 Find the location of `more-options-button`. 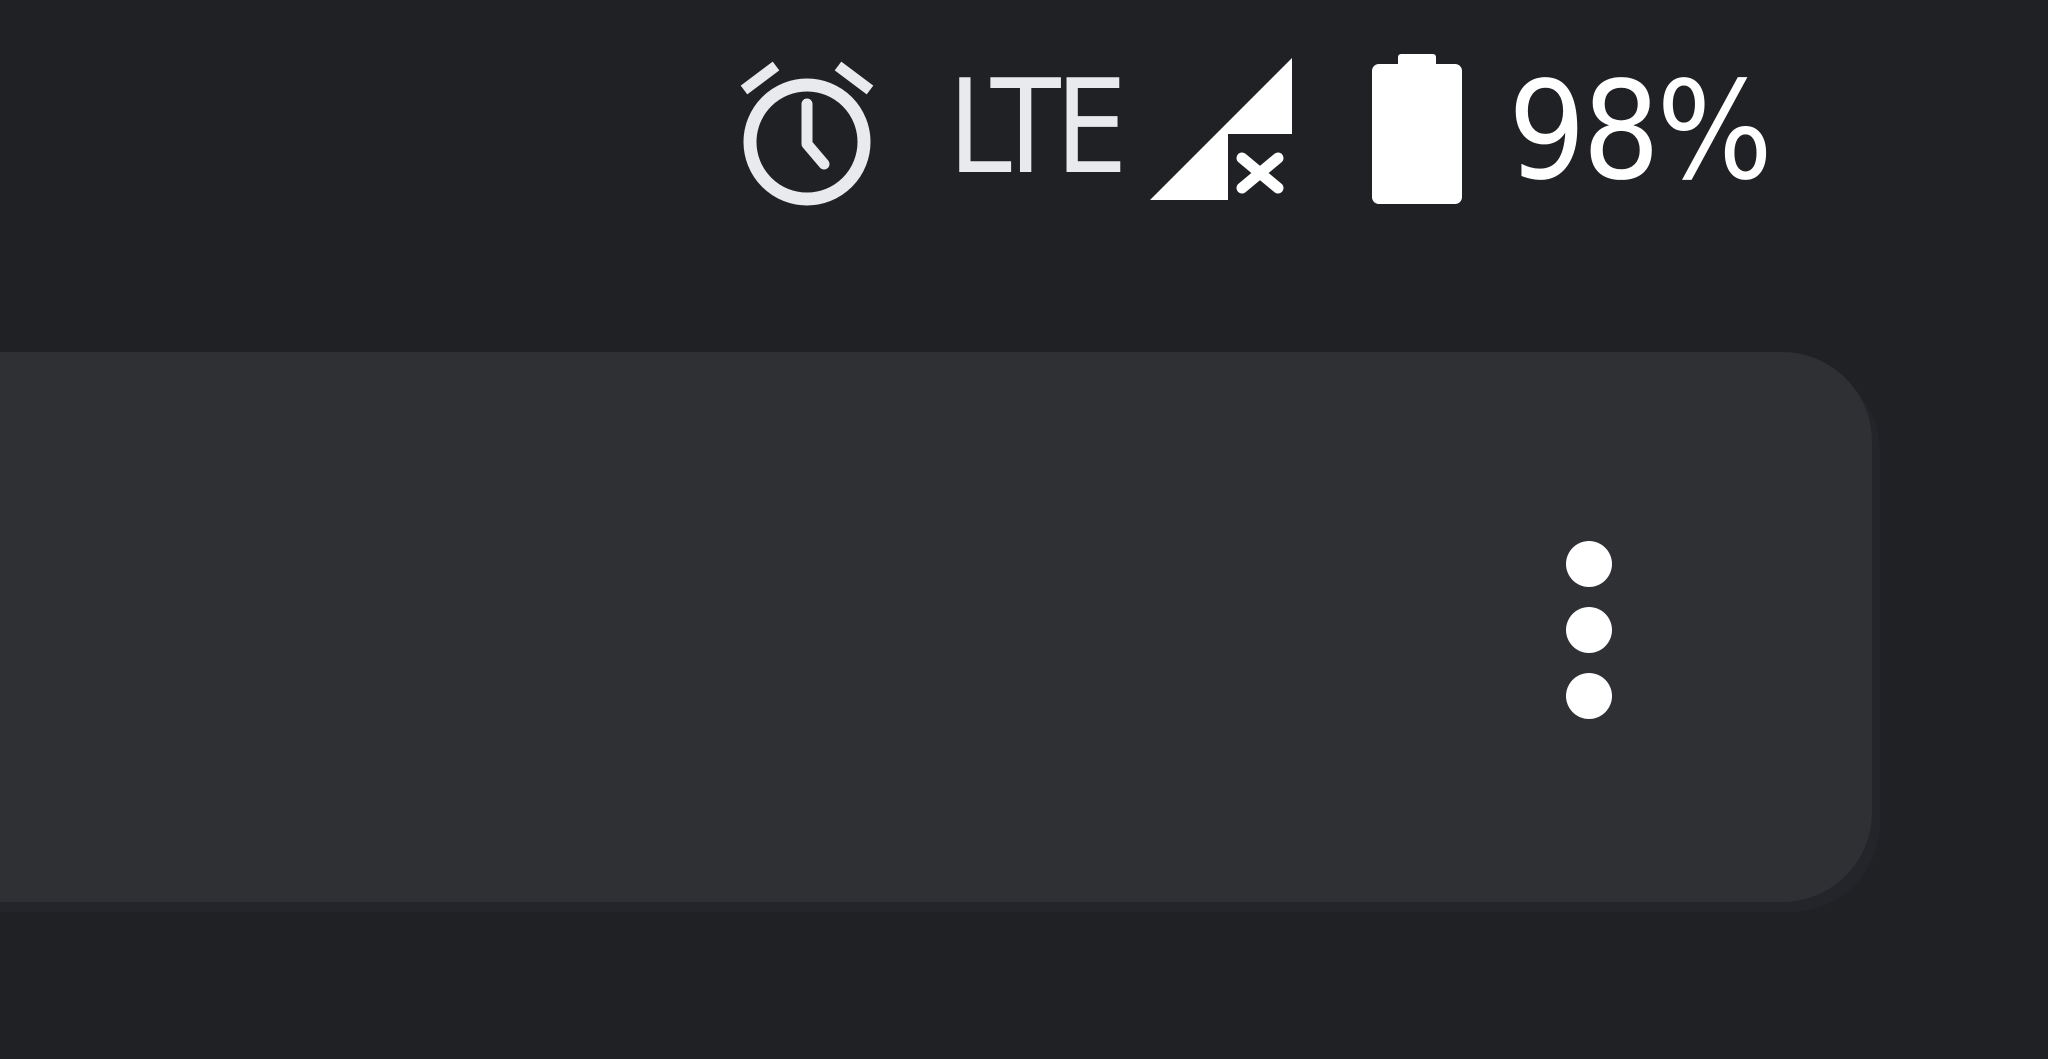

more-options-button is located at coordinates (1589, 629).